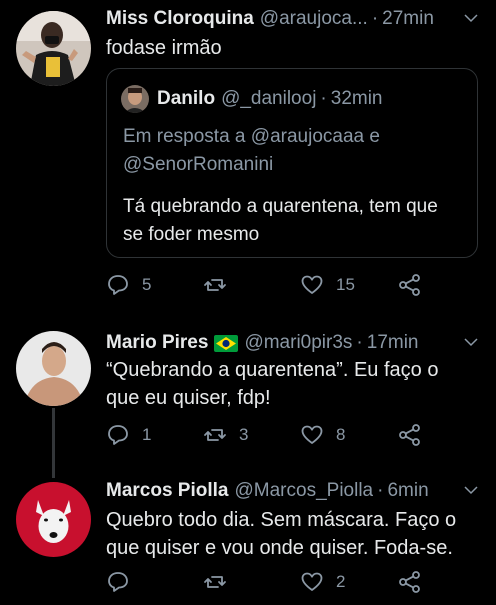 The width and height of the screenshot is (496, 605). I want to click on display-name: Marcos Piolla, so click(167, 491).